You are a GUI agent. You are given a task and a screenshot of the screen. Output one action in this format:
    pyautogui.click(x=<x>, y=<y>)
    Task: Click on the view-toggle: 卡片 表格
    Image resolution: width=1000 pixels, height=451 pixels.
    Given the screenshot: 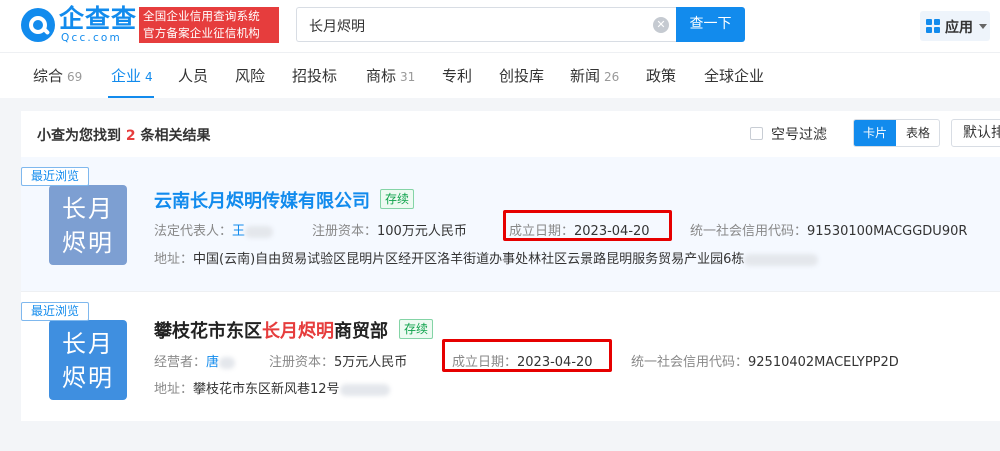 What is the action you would take?
    pyautogui.click(x=896, y=133)
    